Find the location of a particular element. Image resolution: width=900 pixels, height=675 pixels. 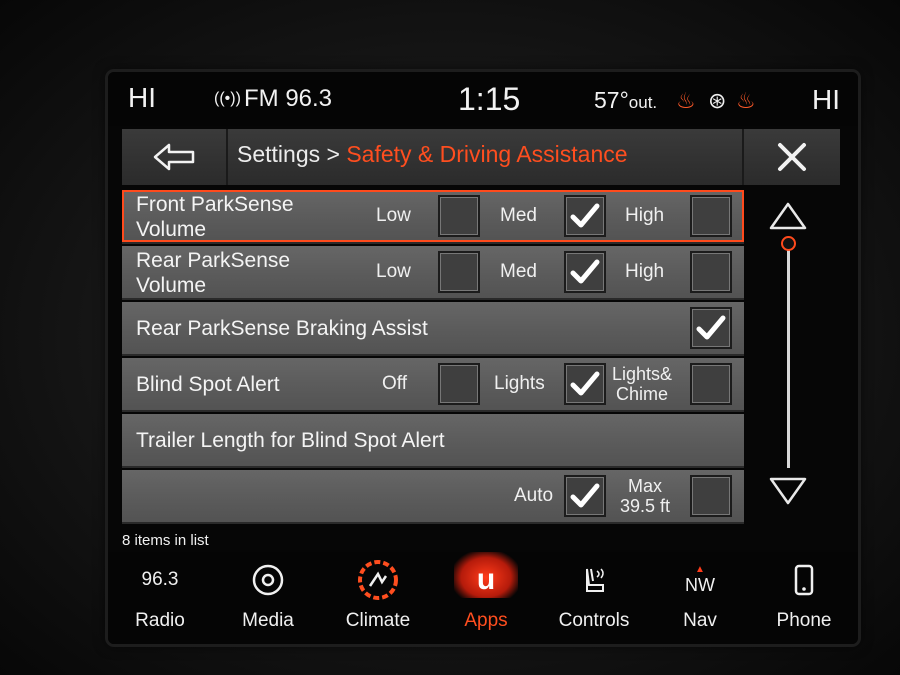

list-item-trailer-length: Trailer Length for Blind Spot Alert is located at coordinates (433, 441).